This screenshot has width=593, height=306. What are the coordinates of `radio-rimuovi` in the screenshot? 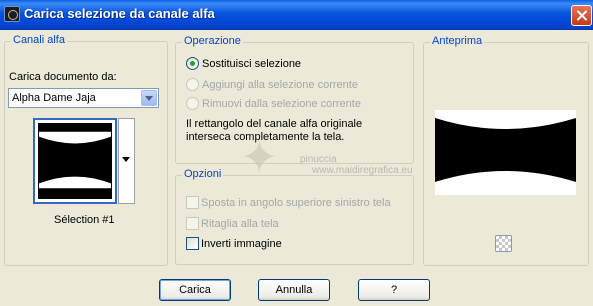 It's located at (192, 103).